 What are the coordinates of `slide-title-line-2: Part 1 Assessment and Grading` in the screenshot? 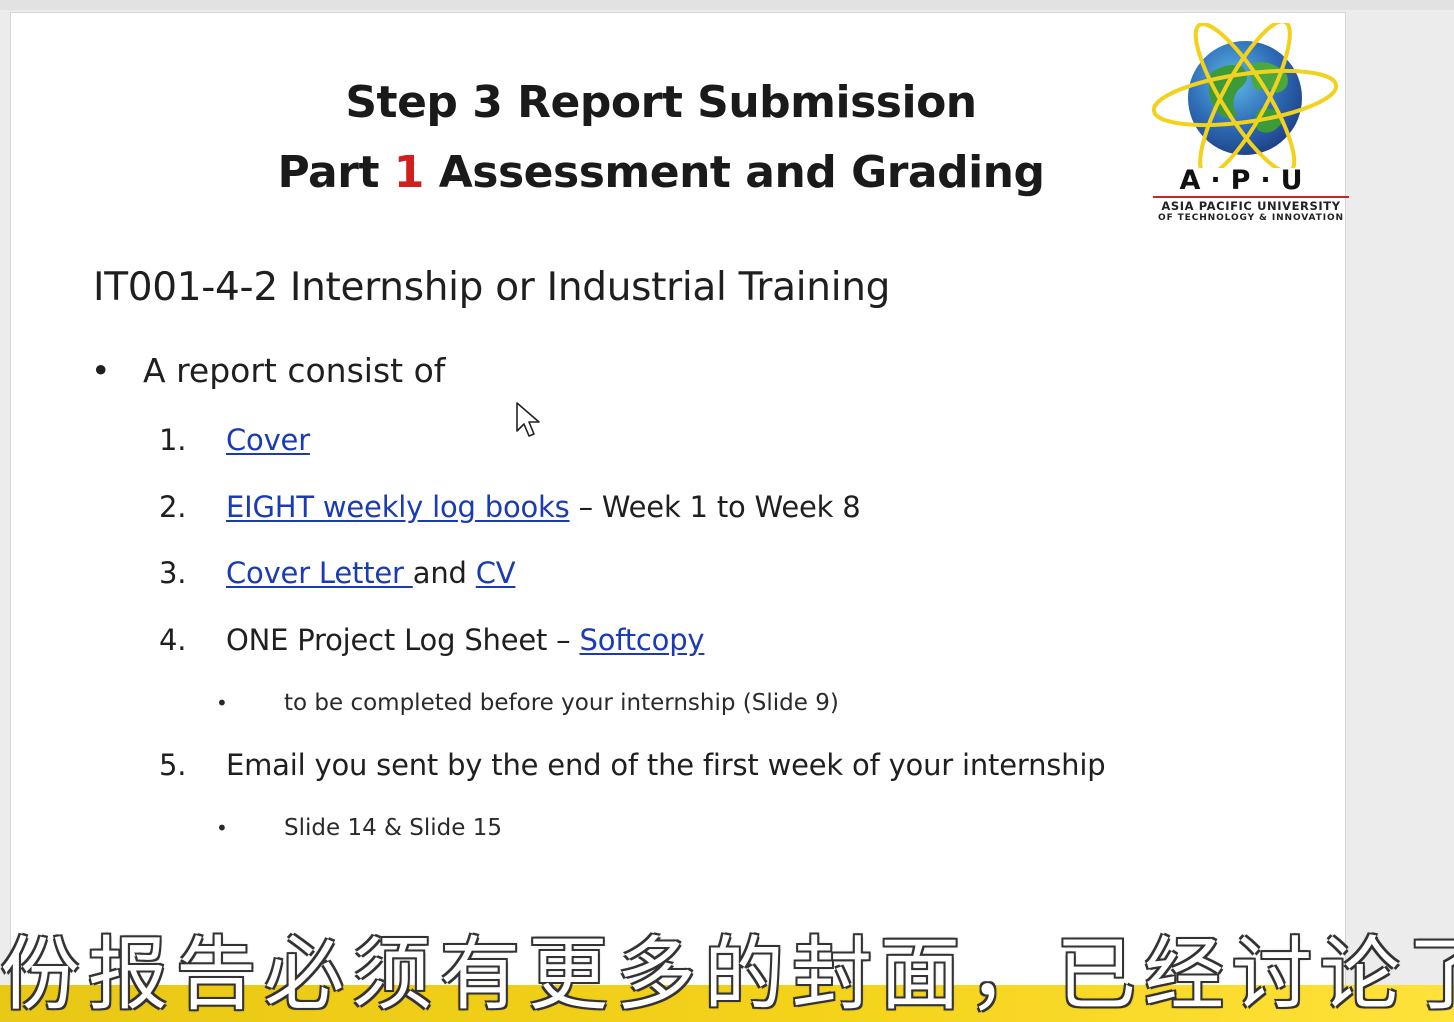 It's located at (661, 172).